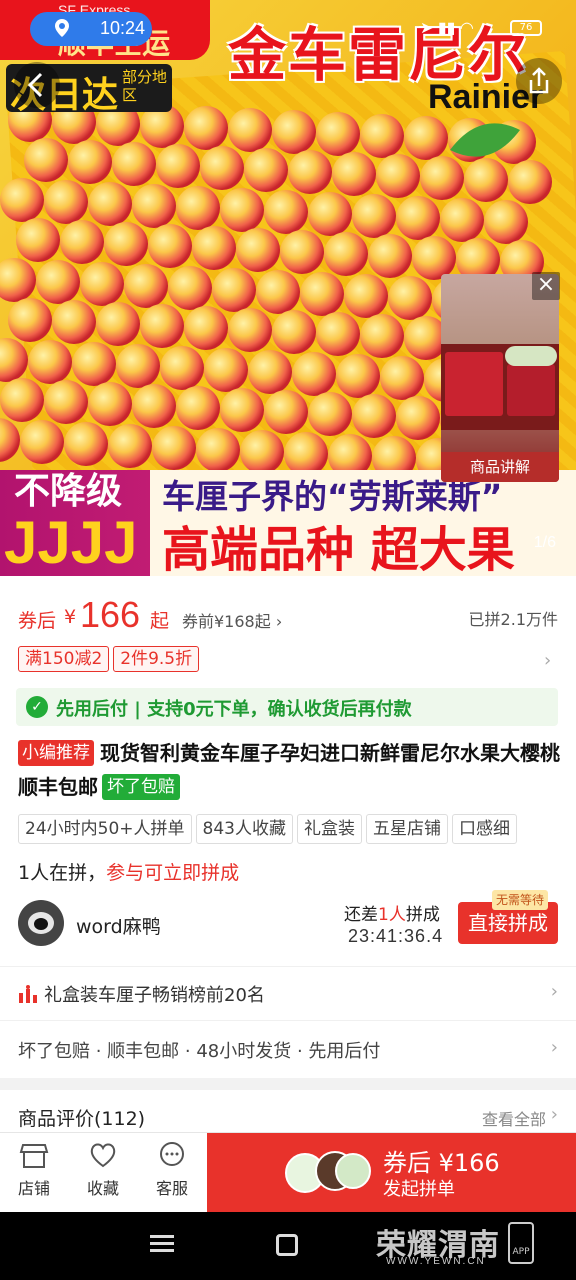 The image size is (576, 1280). Describe the element at coordinates (226, 621) in the screenshot. I see `before-coupon-text: 券前¥168起` at that location.